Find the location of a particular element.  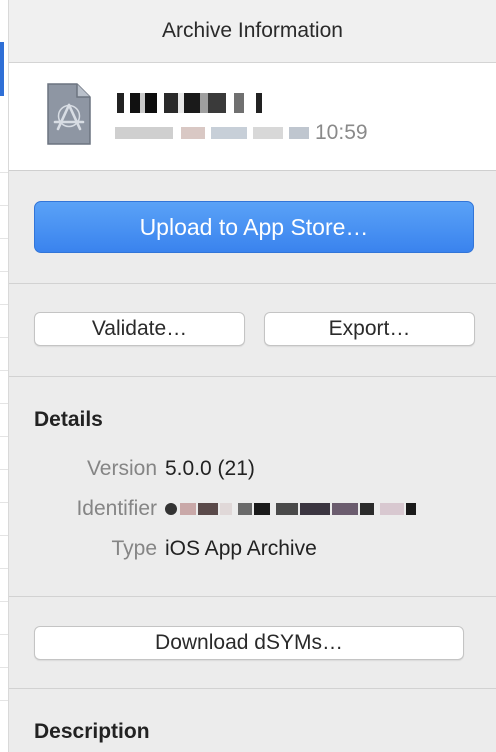

archive-name-redacted is located at coordinates (189, 103).